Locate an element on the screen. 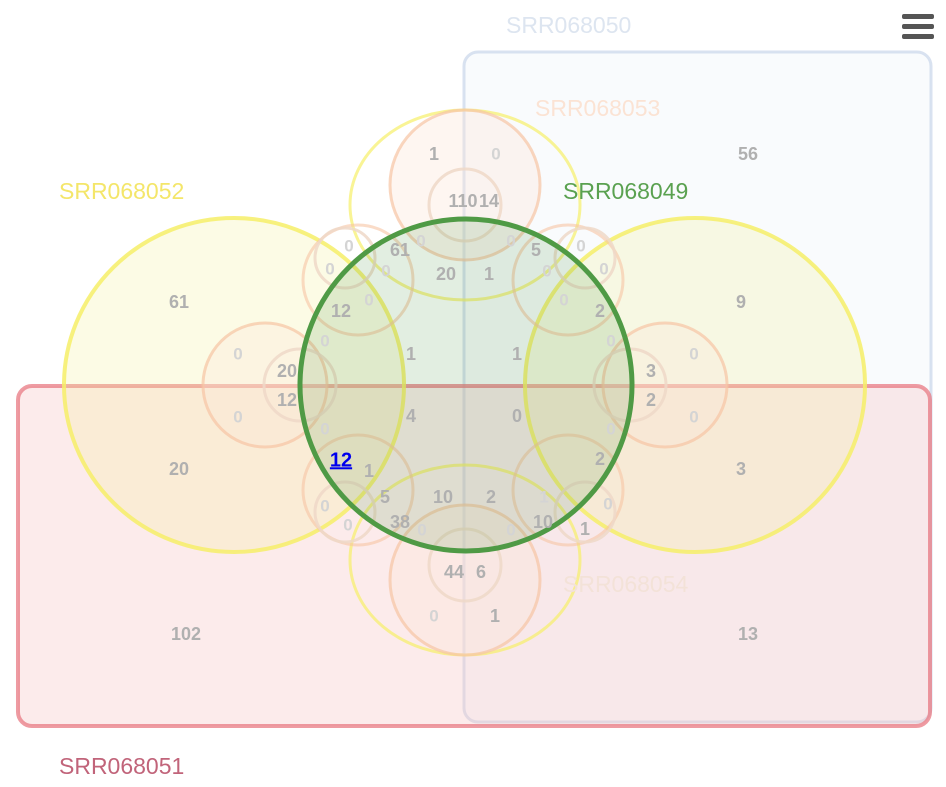 The image size is (946, 787). set-label-srr068053: SRR068053 is located at coordinates (597, 108).